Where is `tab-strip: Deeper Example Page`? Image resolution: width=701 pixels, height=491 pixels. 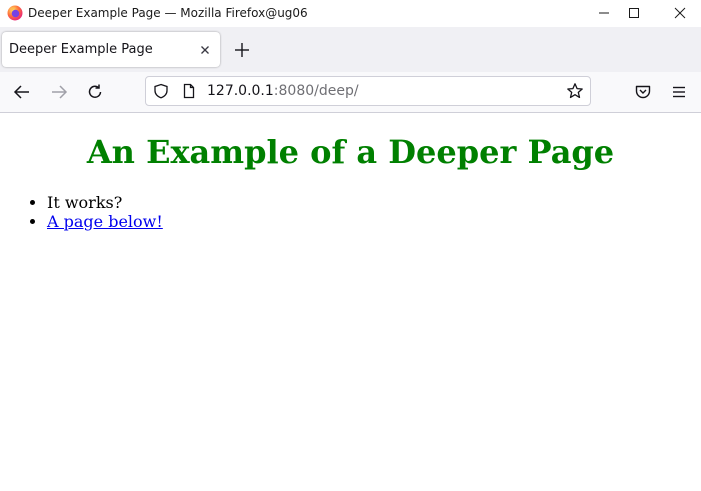
tab-strip: Deeper Example Page is located at coordinates (350, 49).